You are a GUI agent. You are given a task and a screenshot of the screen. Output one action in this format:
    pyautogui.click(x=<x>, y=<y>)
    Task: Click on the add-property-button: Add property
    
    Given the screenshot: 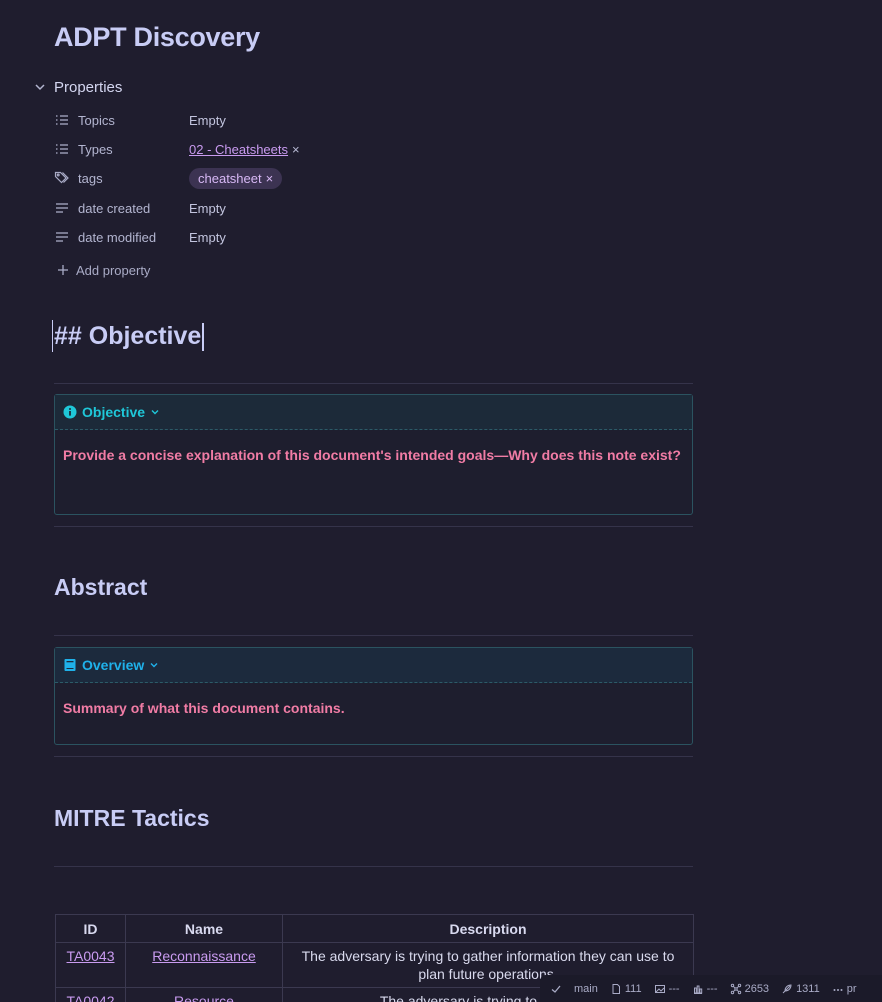 What is the action you would take?
    pyautogui.click(x=103, y=270)
    